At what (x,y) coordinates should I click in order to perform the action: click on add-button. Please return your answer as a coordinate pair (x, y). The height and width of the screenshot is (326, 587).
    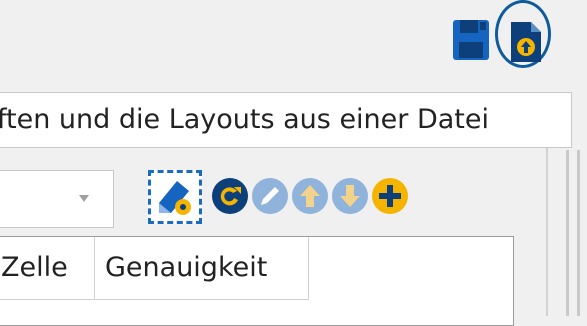
    Looking at the image, I should click on (390, 196).